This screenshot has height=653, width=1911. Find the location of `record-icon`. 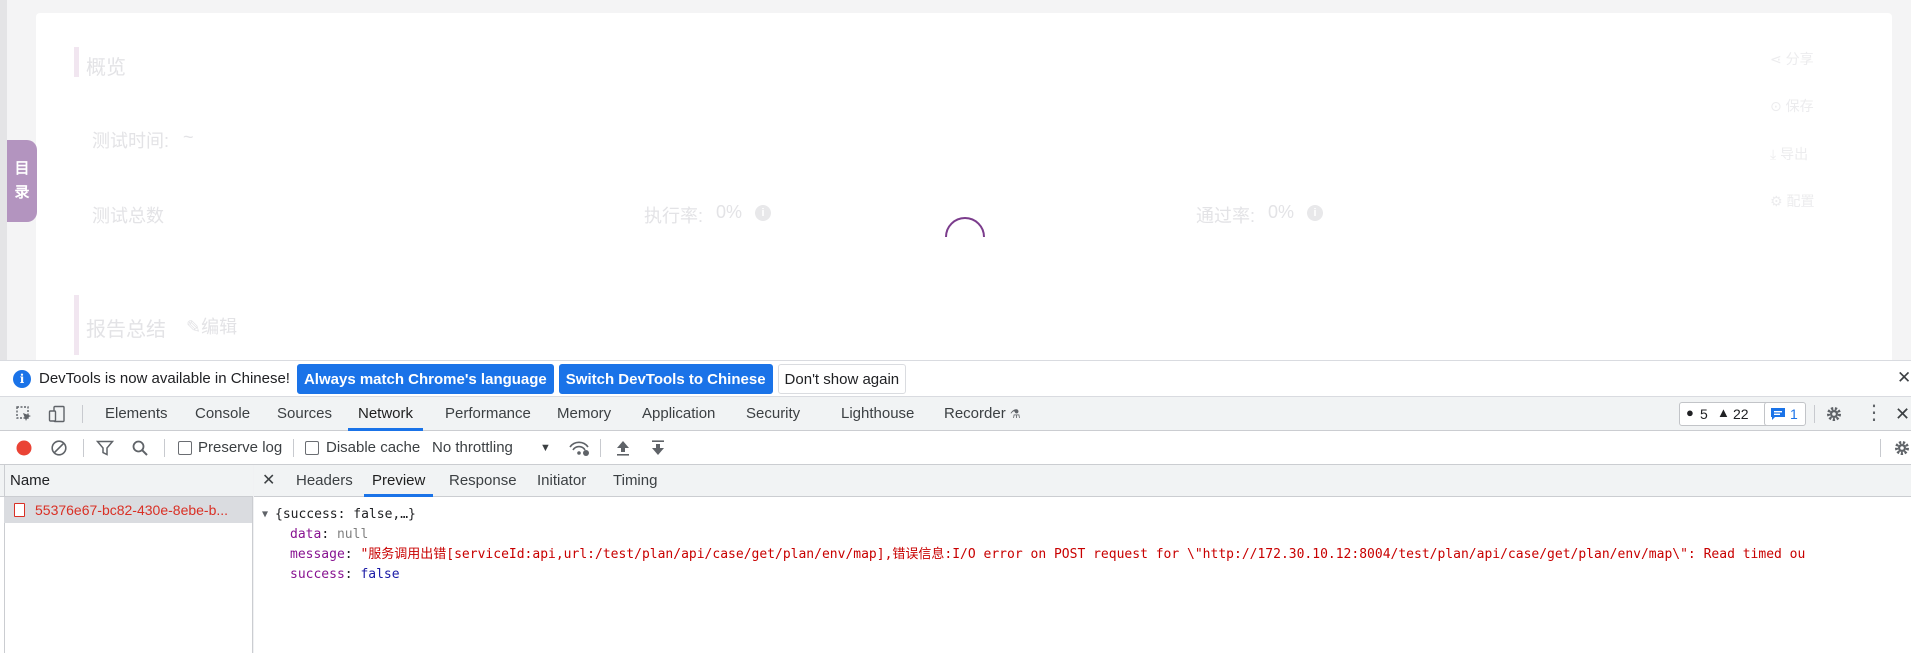

record-icon is located at coordinates (24, 448).